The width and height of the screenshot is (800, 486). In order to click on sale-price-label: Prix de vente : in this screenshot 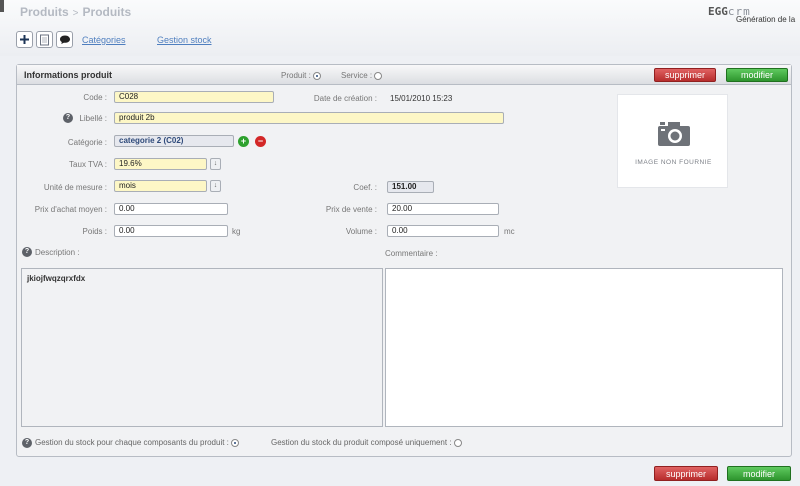, I will do `click(351, 209)`.